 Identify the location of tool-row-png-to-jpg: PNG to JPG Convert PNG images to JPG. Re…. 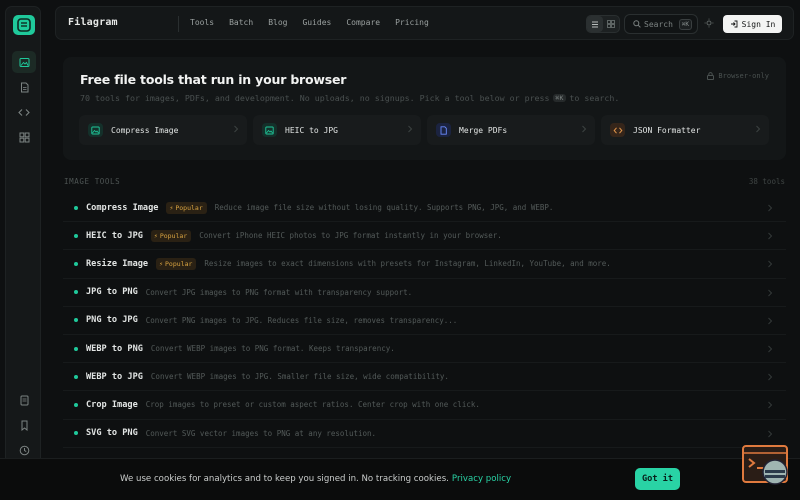
(424, 321).